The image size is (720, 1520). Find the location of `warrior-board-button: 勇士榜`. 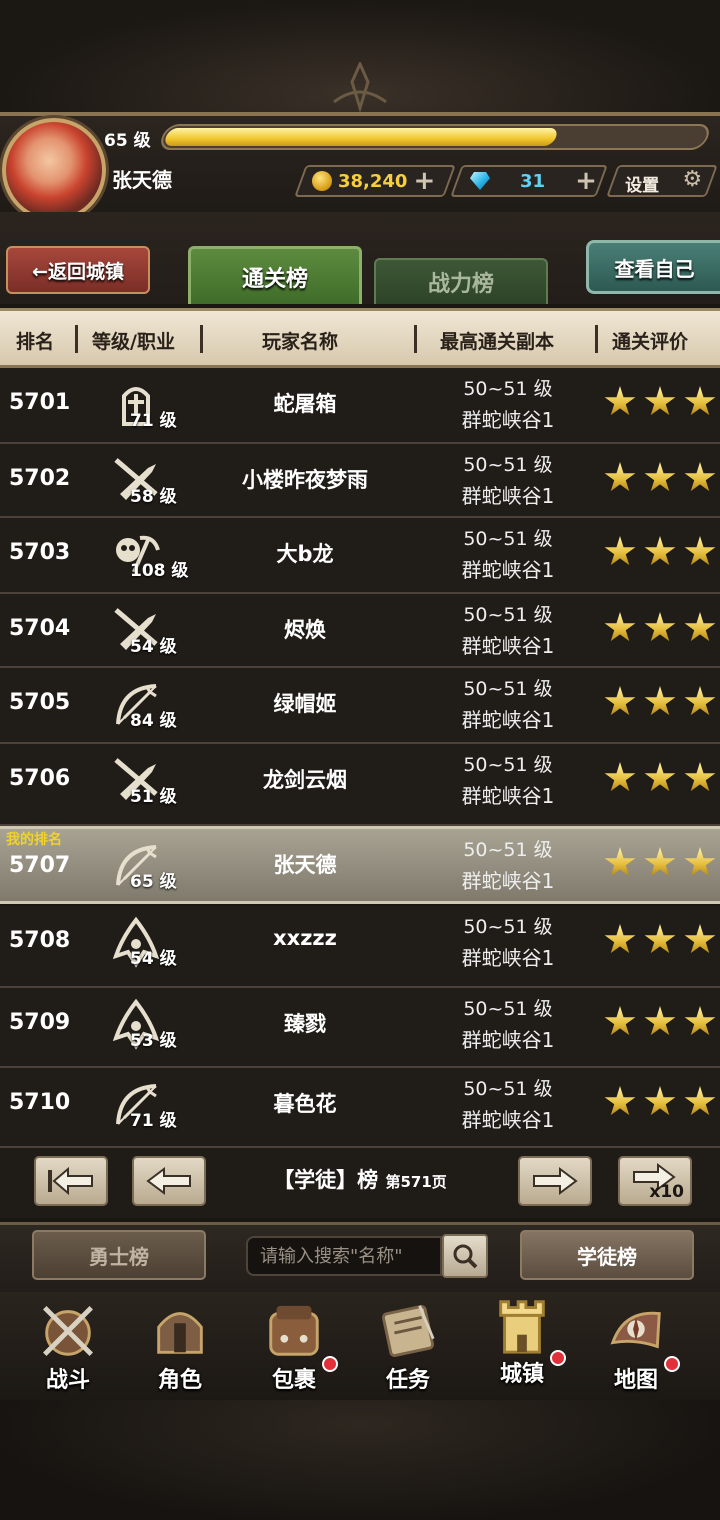

warrior-board-button: 勇士榜 is located at coordinates (119, 1255).